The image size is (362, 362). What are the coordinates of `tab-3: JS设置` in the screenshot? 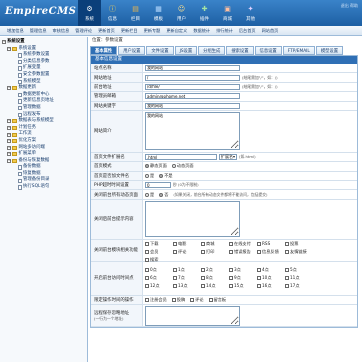 It's located at (186, 50).